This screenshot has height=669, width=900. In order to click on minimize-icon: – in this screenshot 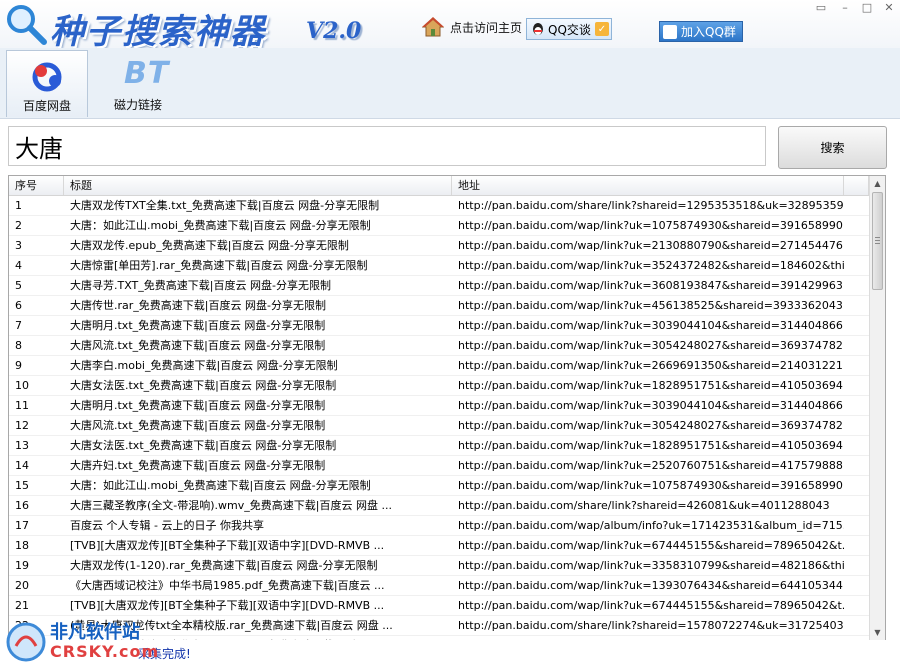, I will do `click(845, 7)`.